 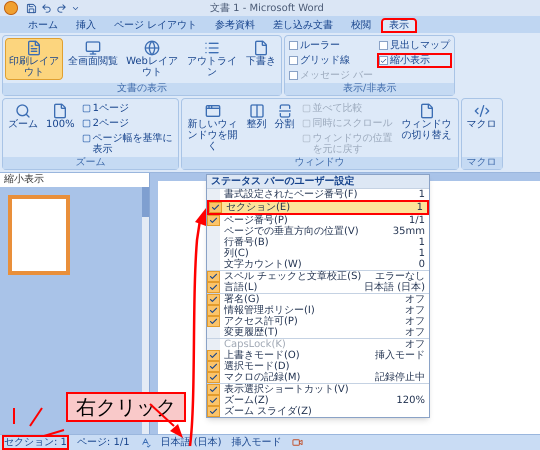 I want to click on pane-title: 縮小表示, so click(x=74, y=180).